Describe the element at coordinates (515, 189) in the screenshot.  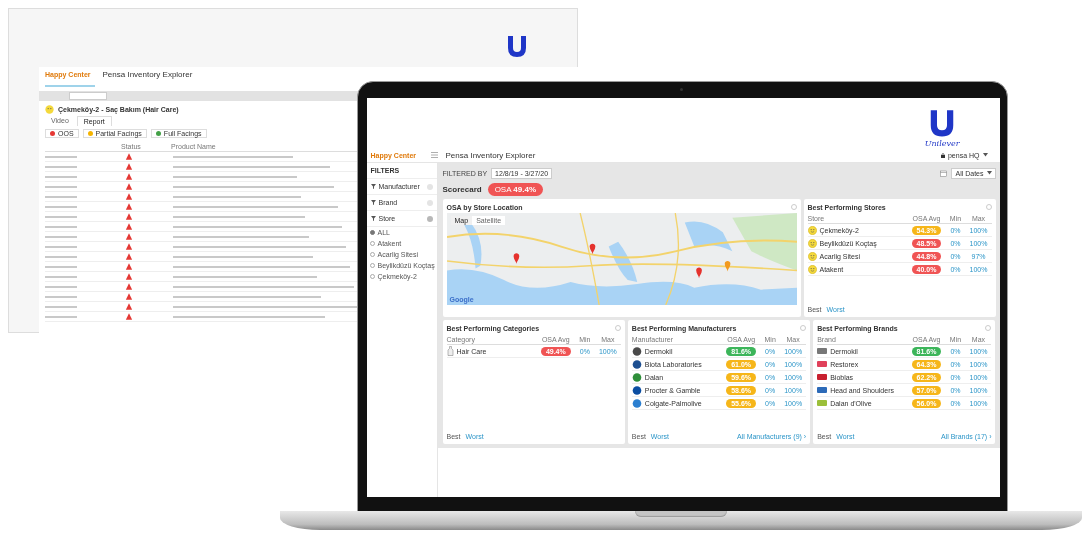
I see `osa-score-pill: OSA 49.4%` at that location.